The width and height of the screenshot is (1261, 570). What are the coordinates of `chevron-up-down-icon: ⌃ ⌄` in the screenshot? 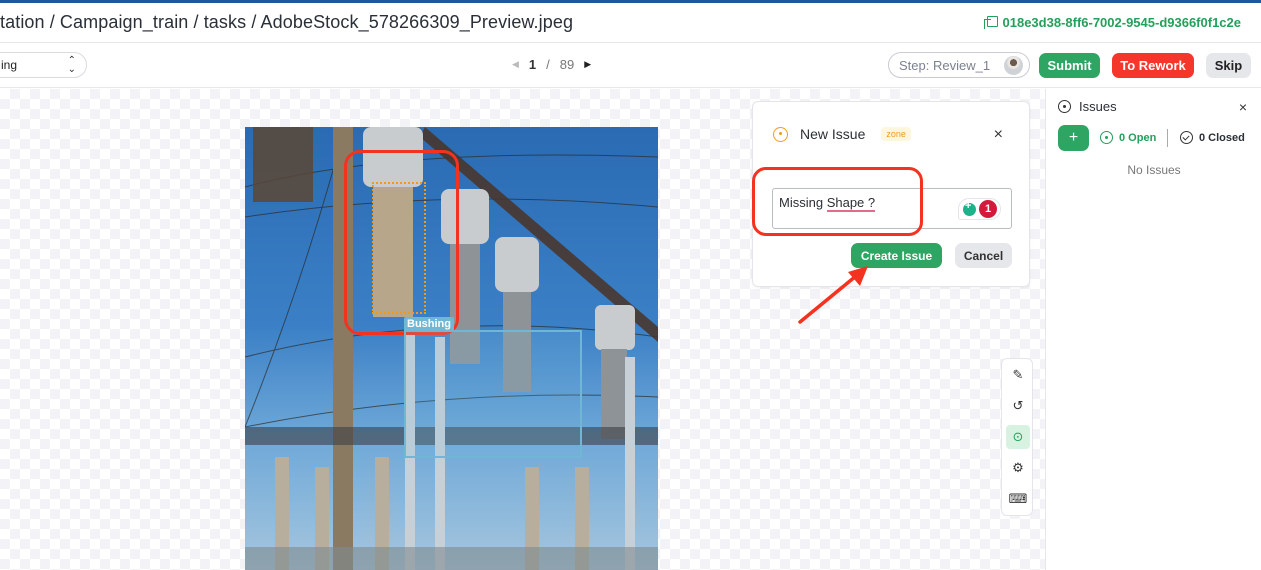 It's located at (71, 65).